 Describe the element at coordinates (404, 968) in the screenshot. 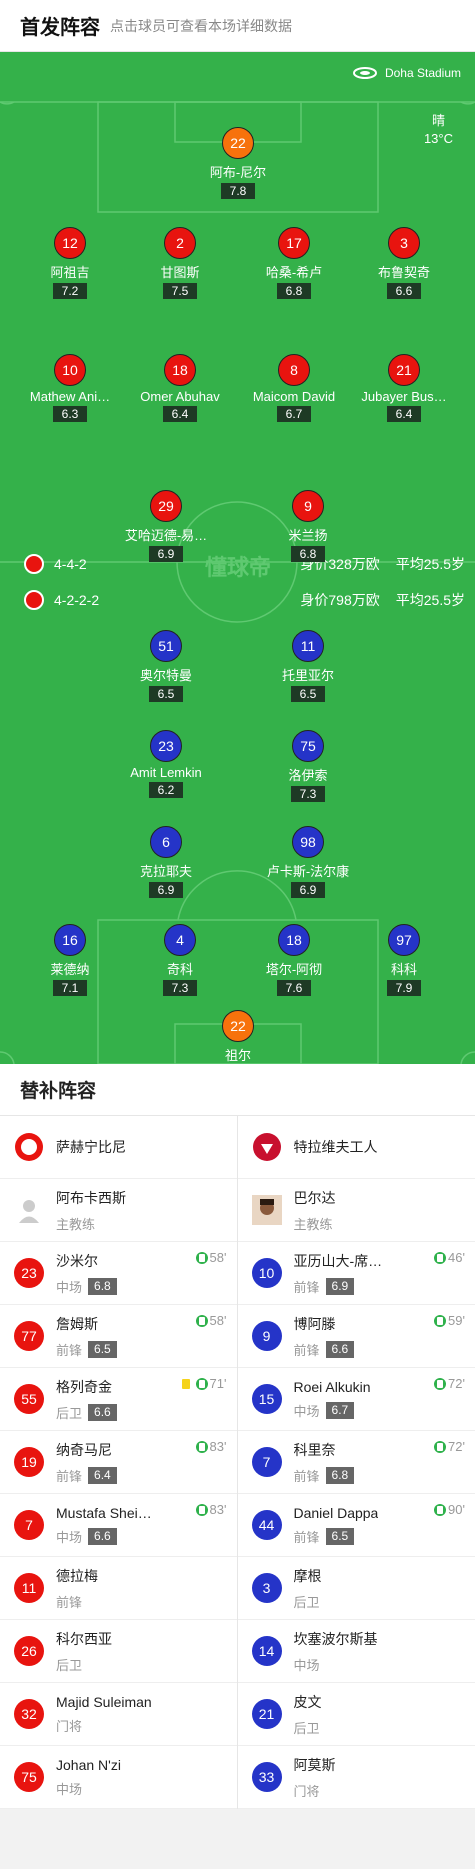

I see `player-name: 科科` at that location.